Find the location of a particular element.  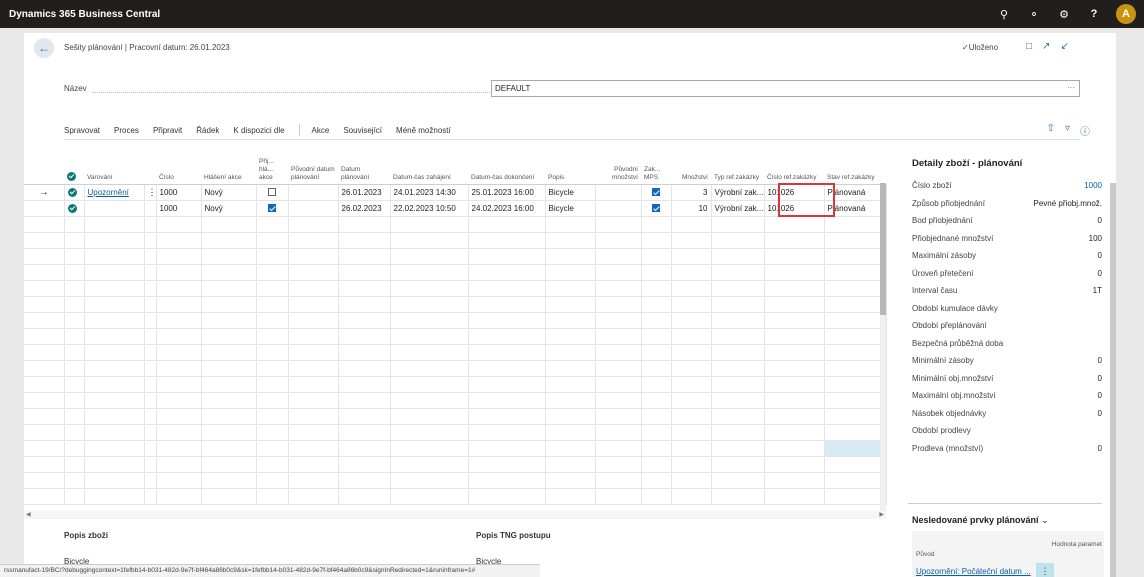

quantity-cell: 10 is located at coordinates (691, 208).